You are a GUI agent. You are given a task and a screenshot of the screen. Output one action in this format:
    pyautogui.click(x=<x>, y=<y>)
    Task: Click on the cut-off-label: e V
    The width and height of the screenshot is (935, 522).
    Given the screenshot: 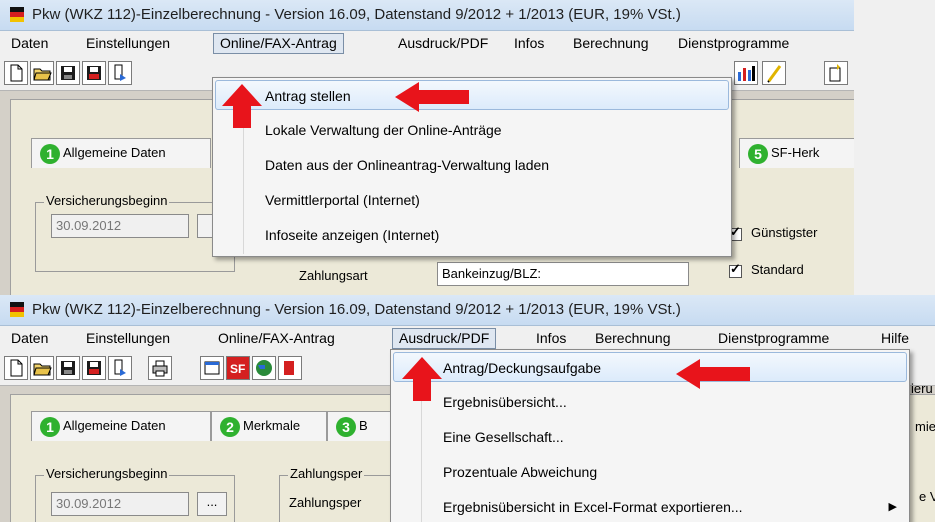 What is the action you would take?
    pyautogui.click(x=927, y=496)
    